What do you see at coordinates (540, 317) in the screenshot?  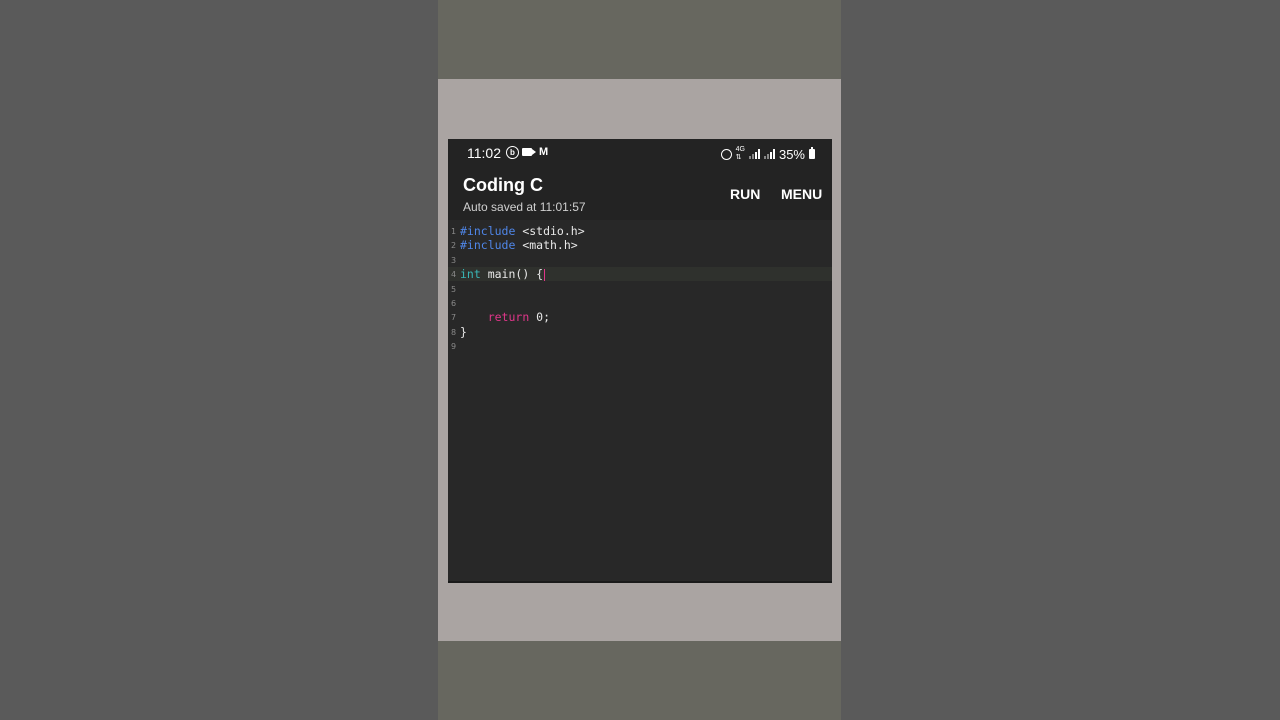 I see `code-token: 0;` at bounding box center [540, 317].